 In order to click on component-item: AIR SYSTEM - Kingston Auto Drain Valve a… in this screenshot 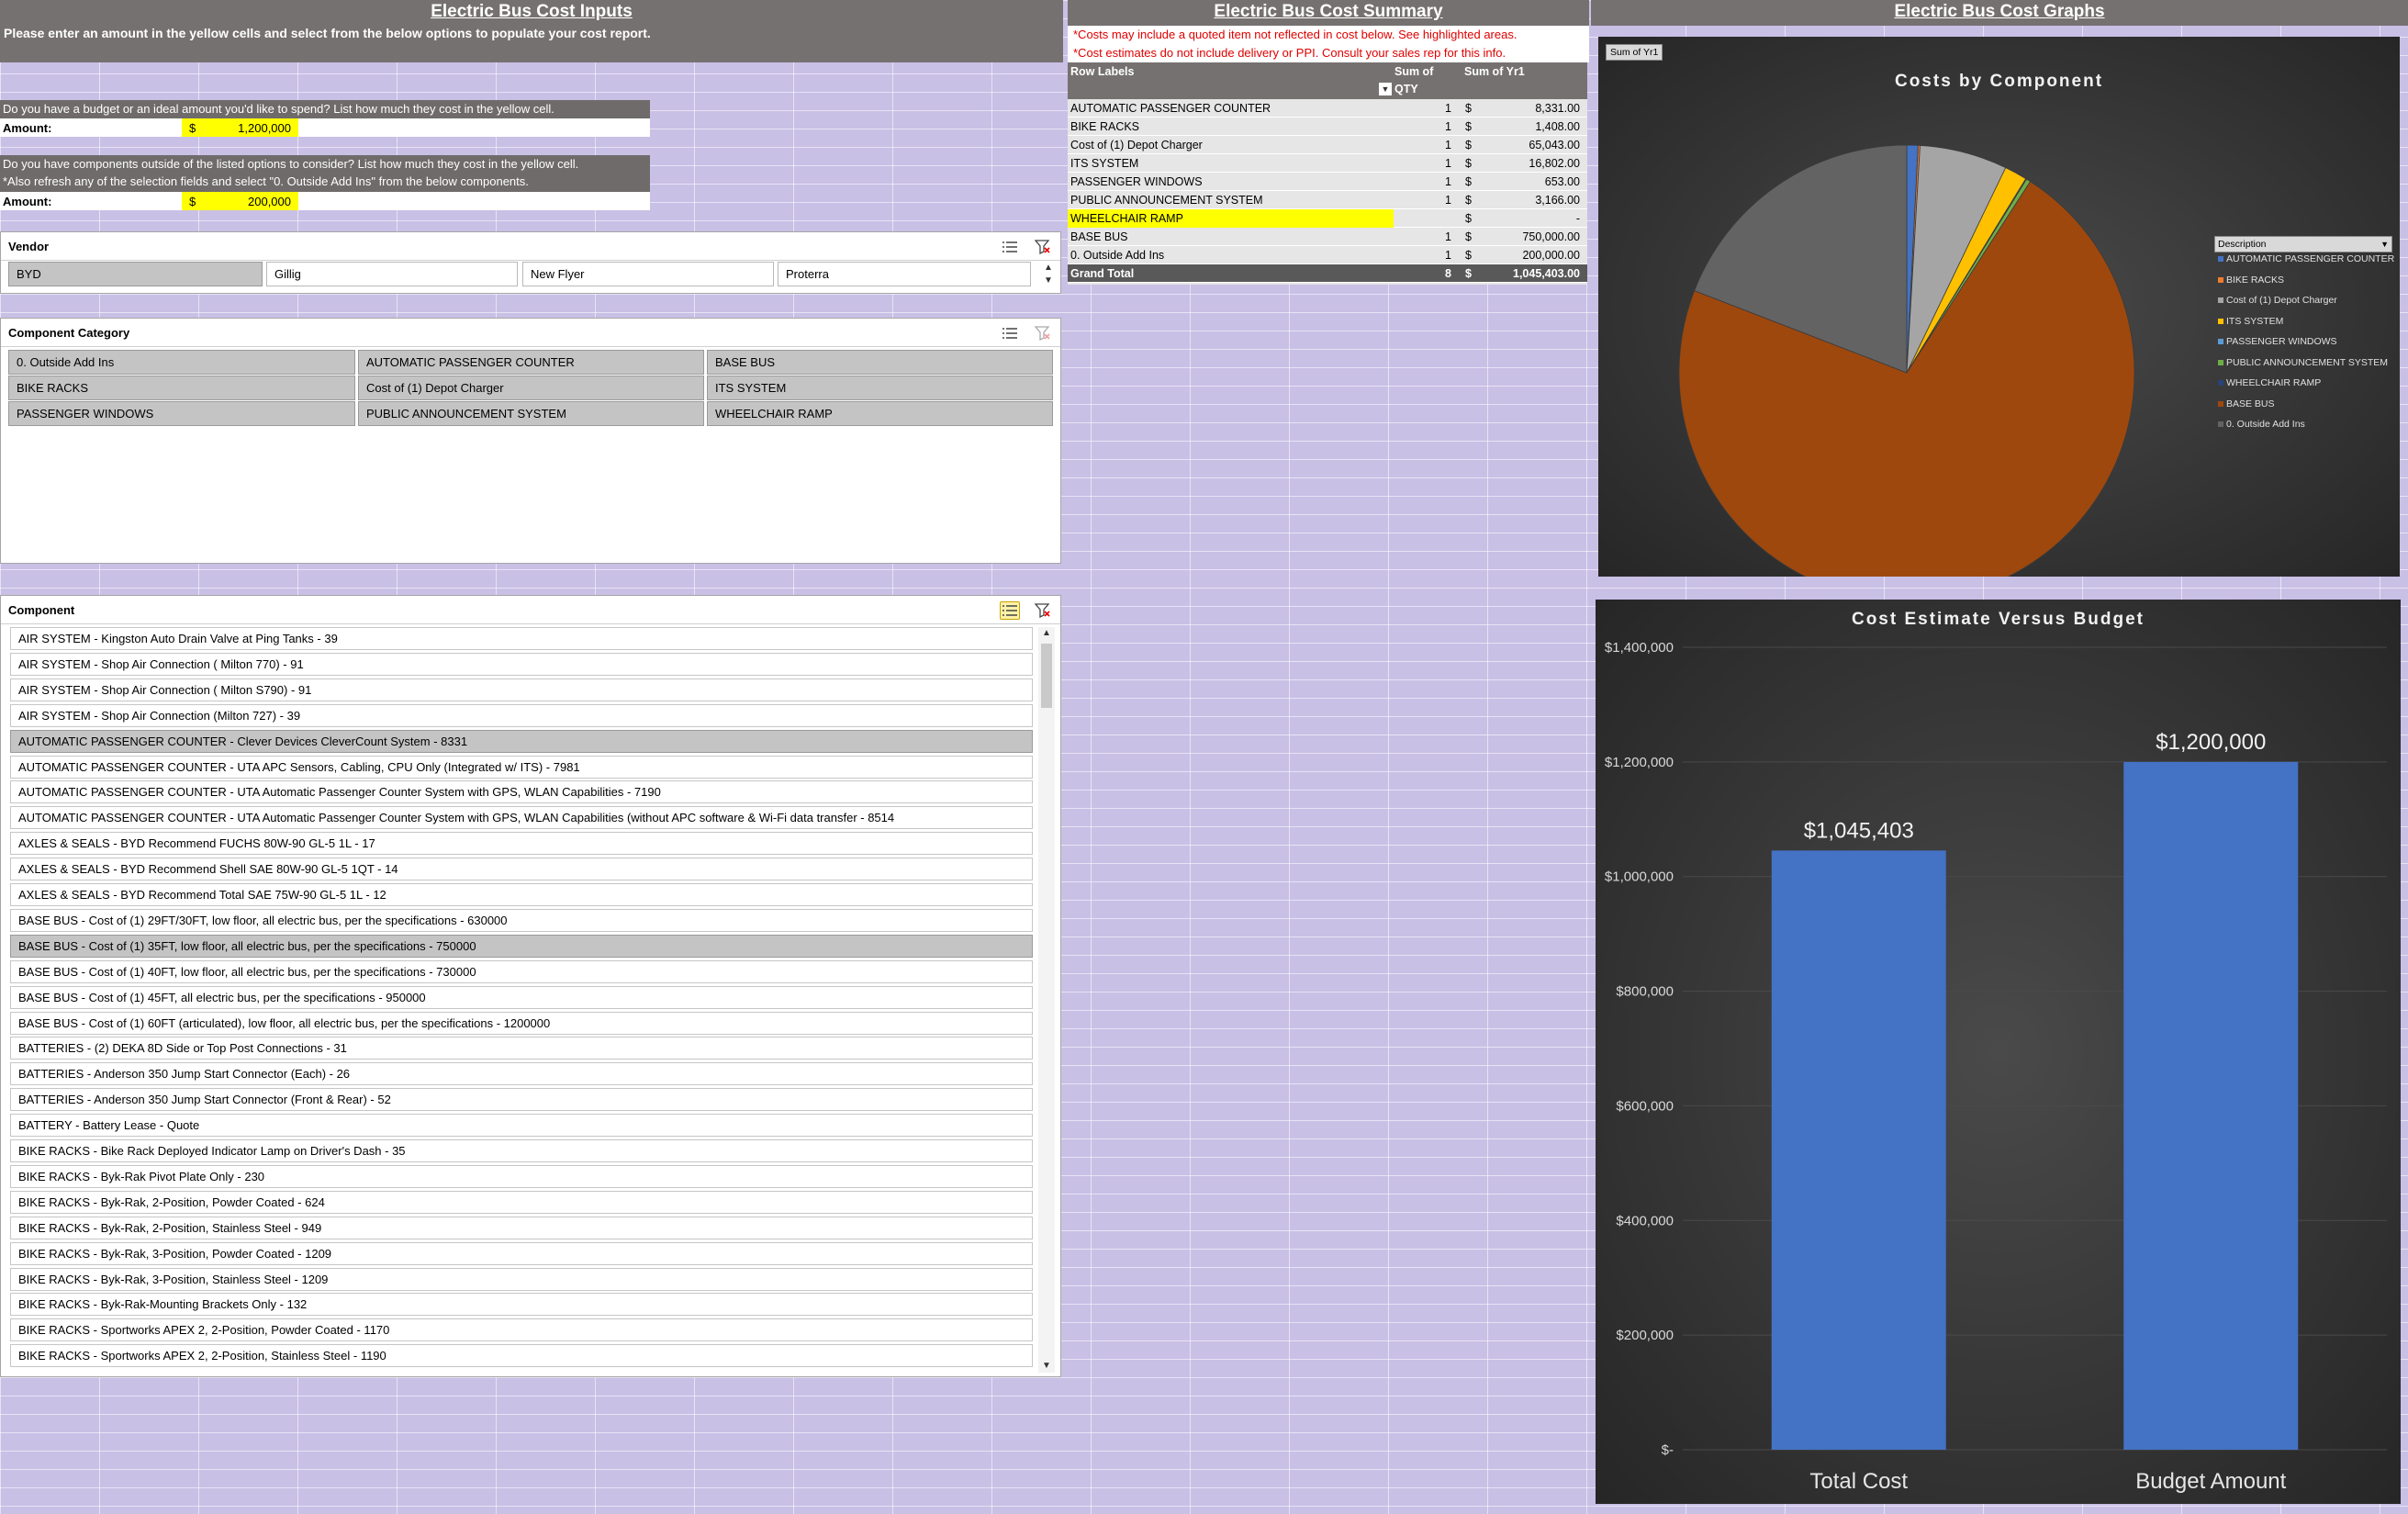, I will do `click(521, 638)`.